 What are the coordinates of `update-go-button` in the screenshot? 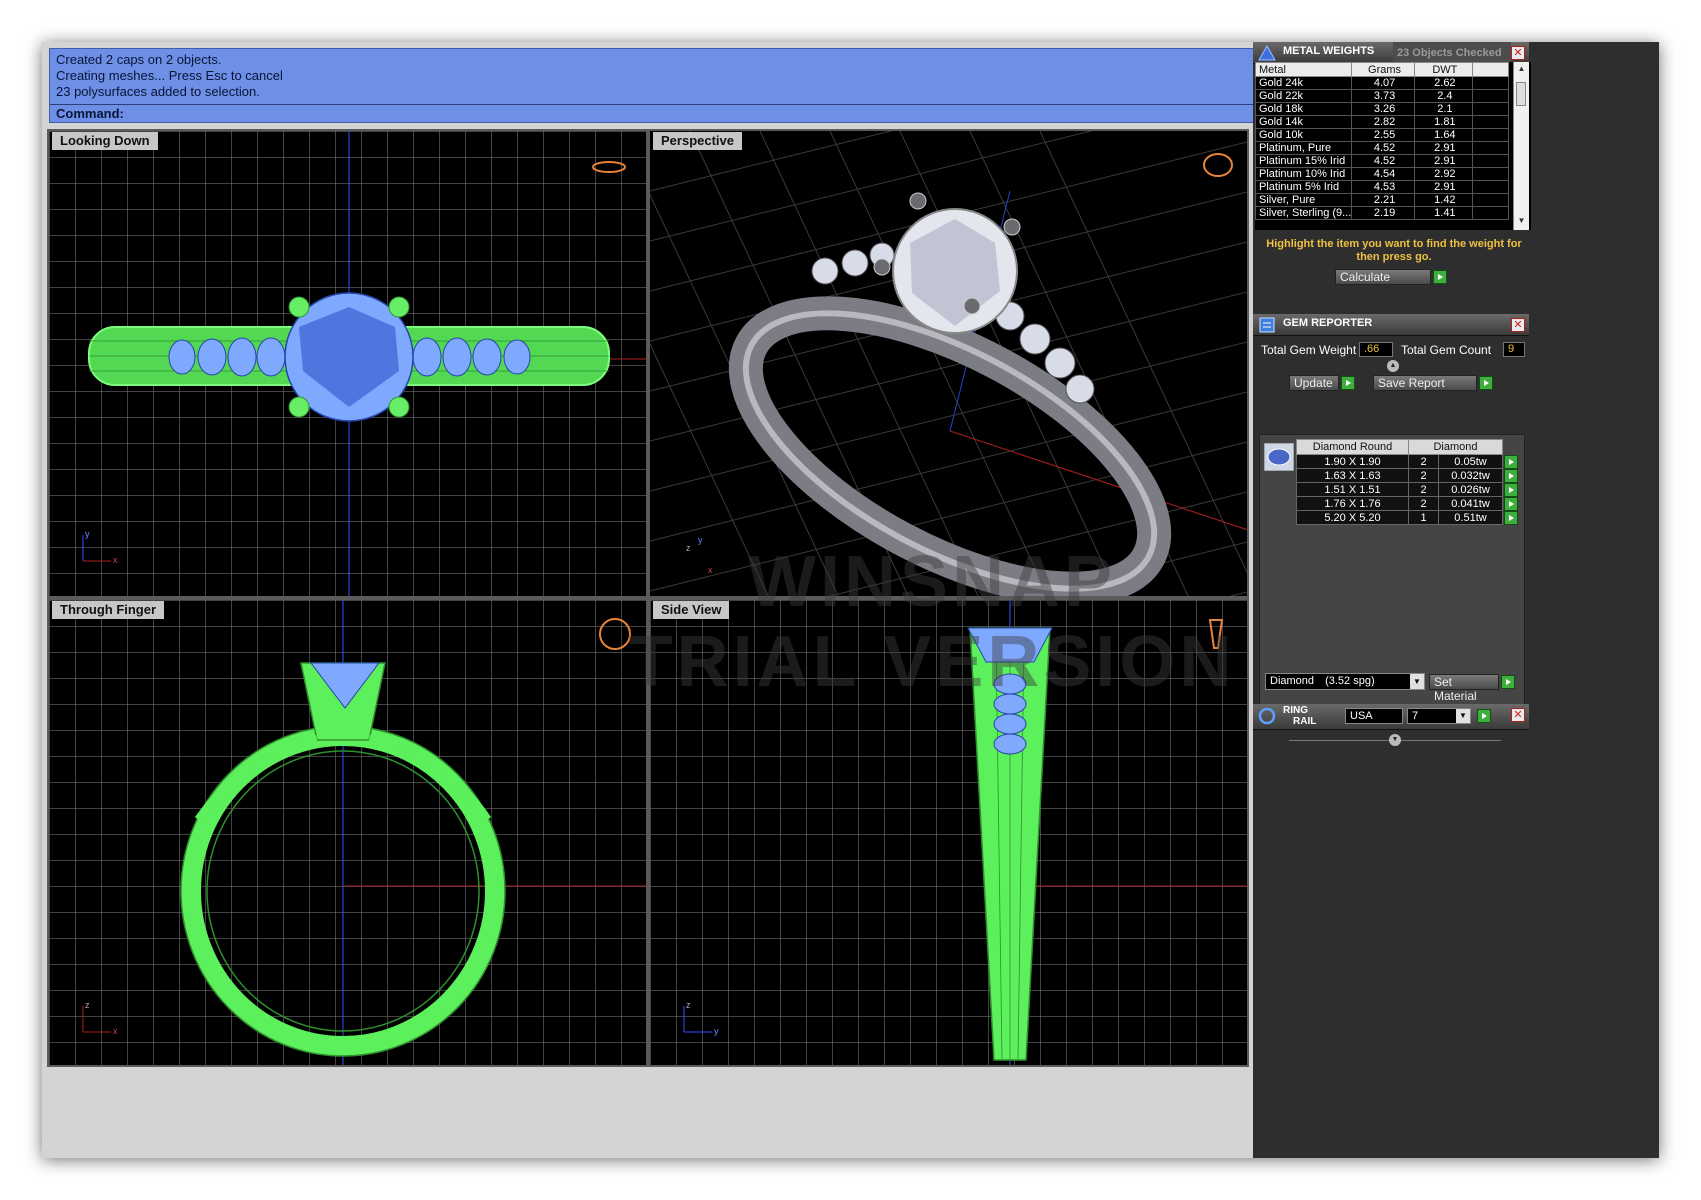 It's located at (1348, 383).